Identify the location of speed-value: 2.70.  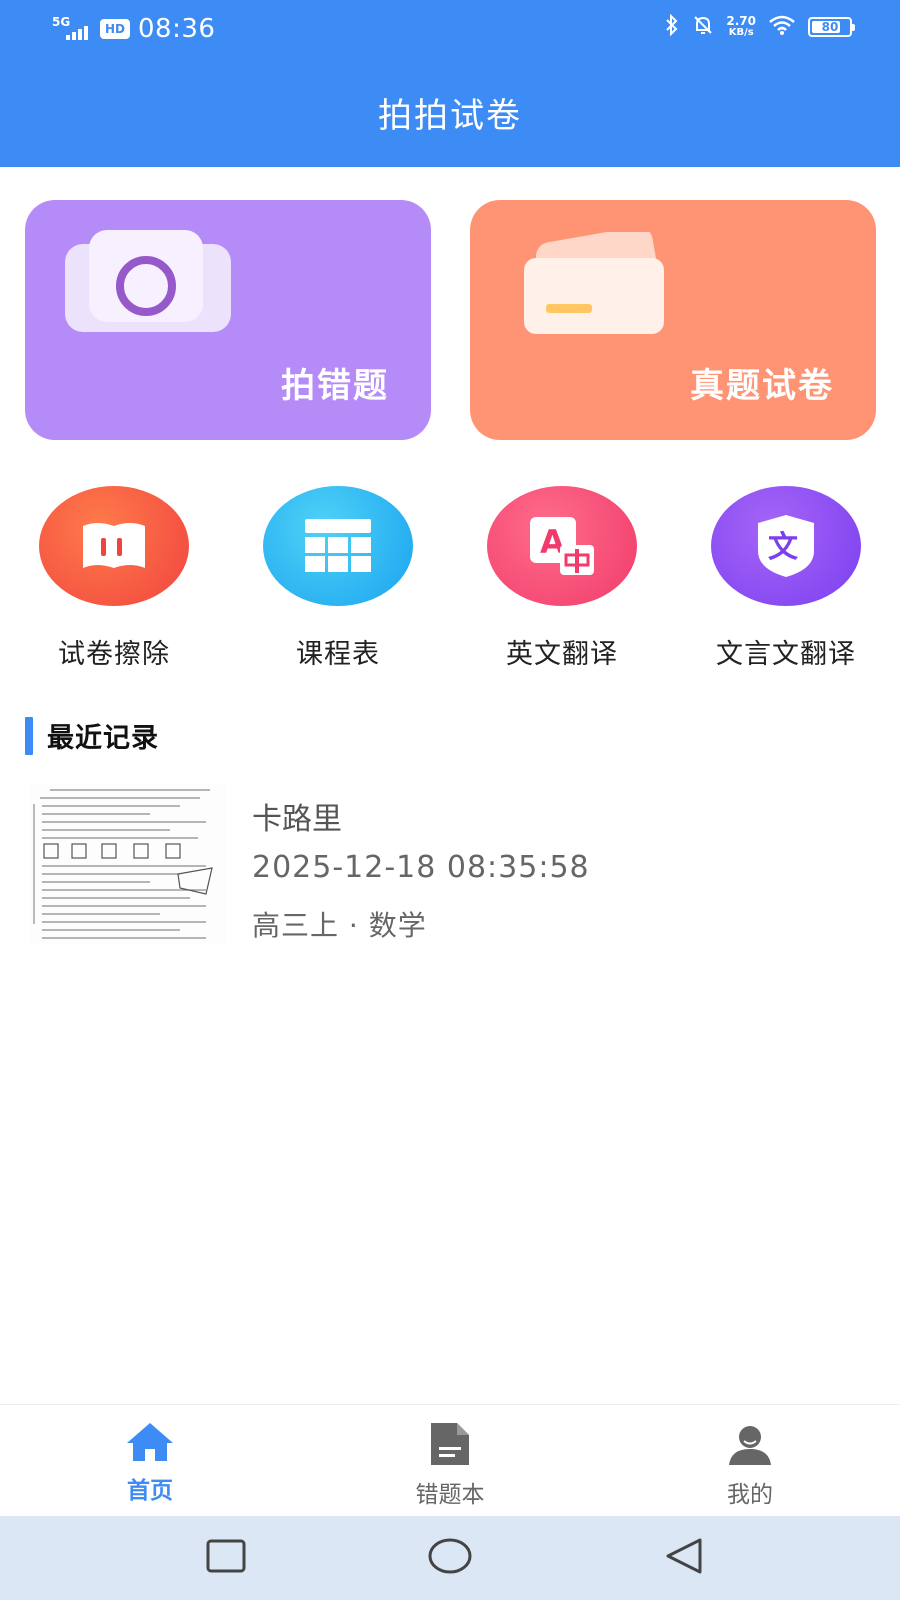
(741, 21).